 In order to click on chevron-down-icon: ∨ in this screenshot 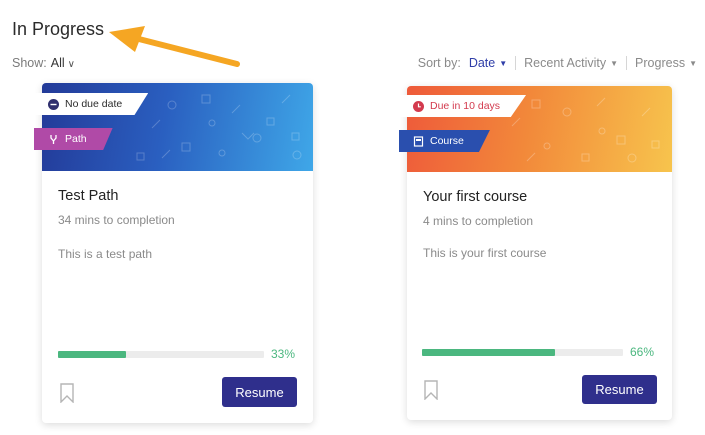, I will do `click(71, 64)`.